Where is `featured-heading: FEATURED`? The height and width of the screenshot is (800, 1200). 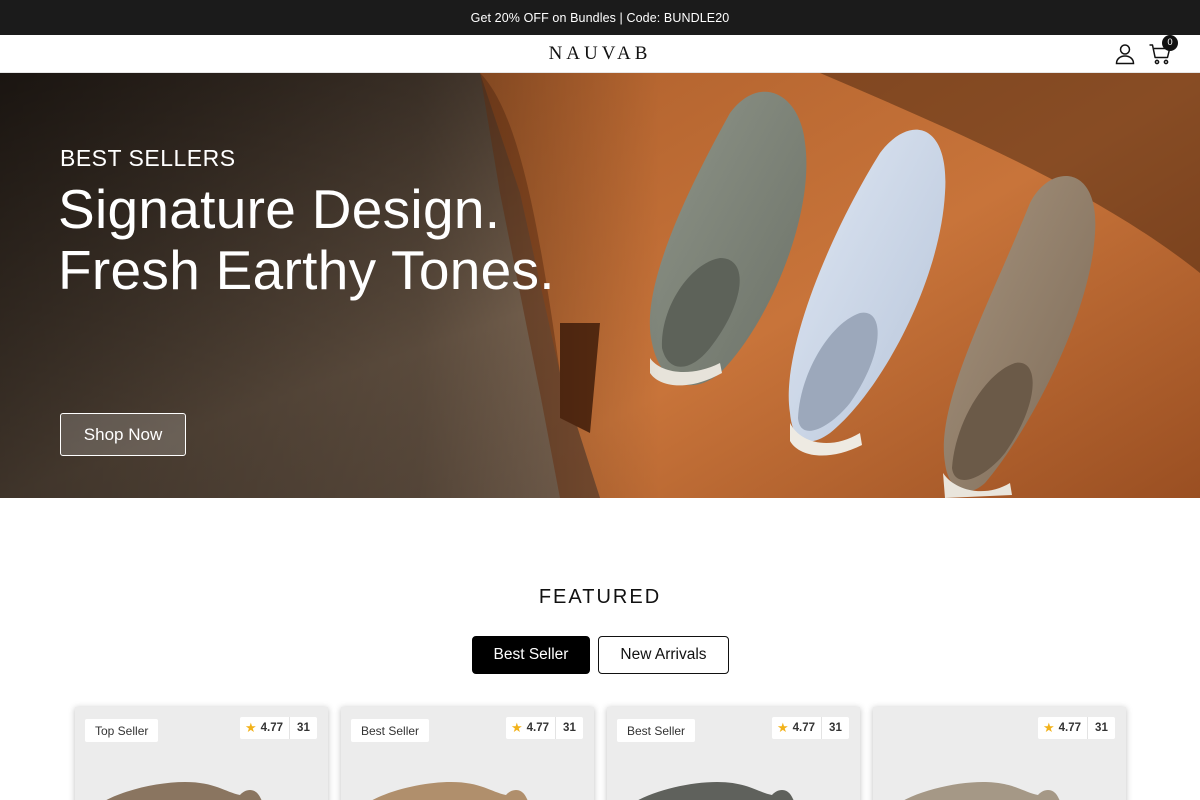 featured-heading: FEATURED is located at coordinates (600, 597).